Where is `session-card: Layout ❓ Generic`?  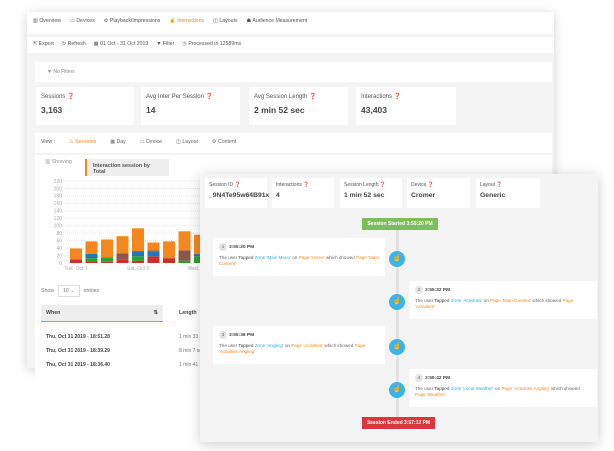 session-card: Layout ❓ Generic is located at coordinates (508, 193).